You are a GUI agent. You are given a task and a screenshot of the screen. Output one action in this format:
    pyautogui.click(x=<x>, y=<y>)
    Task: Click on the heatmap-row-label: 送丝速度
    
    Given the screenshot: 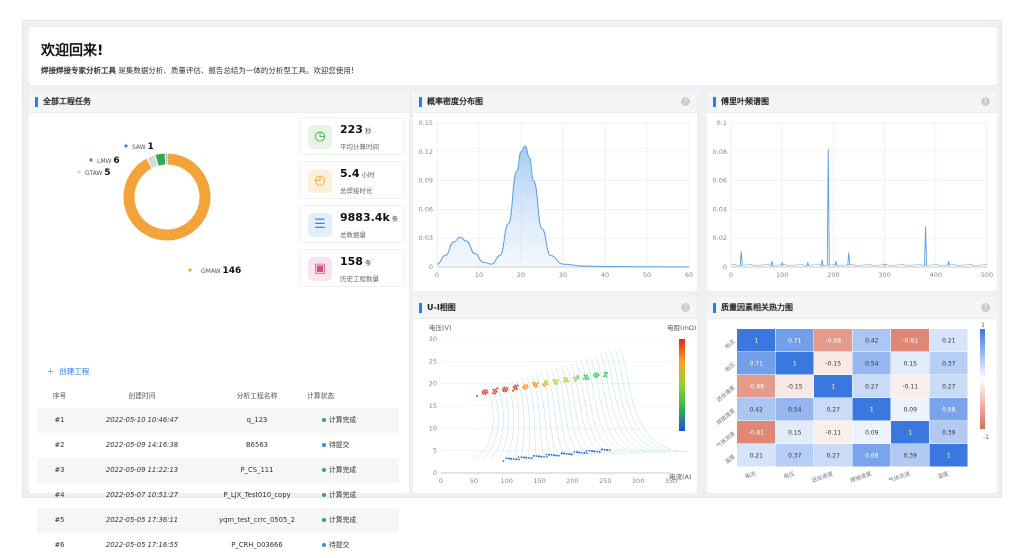 What is the action you would take?
    pyautogui.click(x=726, y=393)
    